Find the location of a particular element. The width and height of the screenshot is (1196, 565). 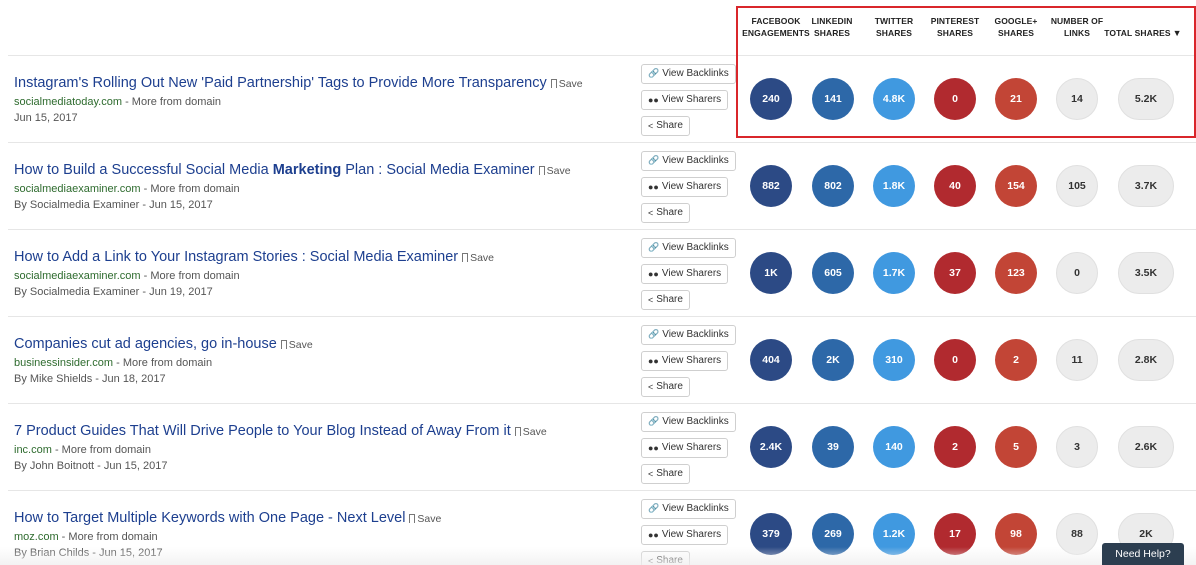

article-title: How to Build a Successful Social Media is located at coordinates (143, 170).